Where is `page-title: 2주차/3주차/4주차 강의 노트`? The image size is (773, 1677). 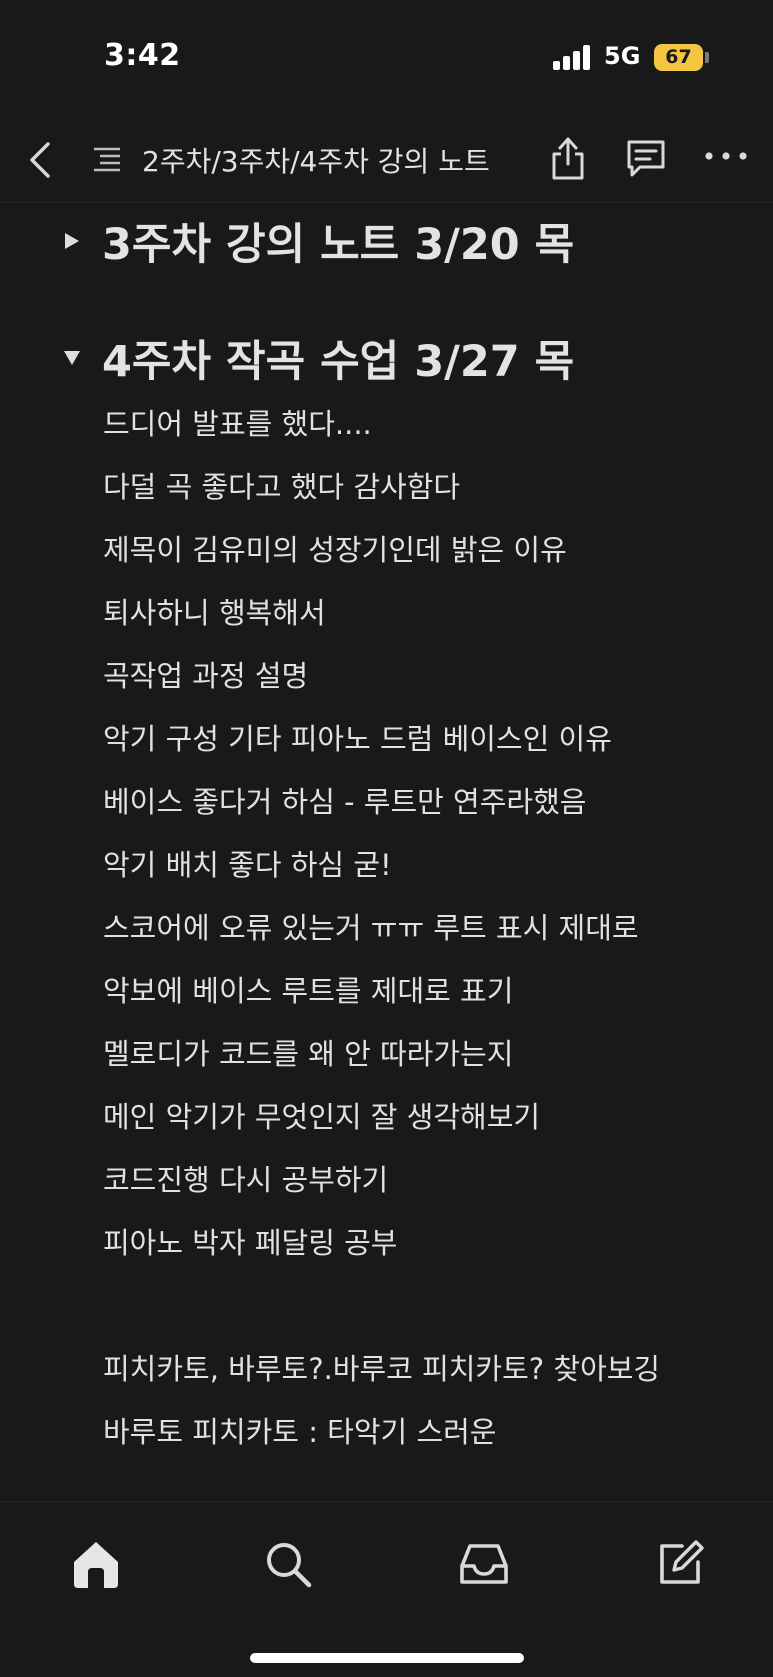
page-title: 2주차/3주차/4주차 강의 노트 is located at coordinates (316, 160).